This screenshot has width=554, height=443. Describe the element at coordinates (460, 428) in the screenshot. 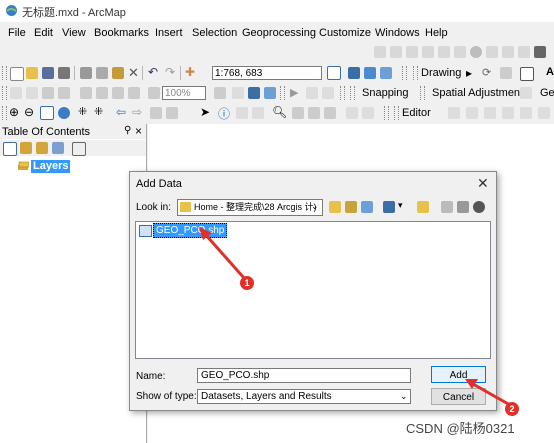

I see `csdn-watermark: CSDN @陆杨0321` at that location.